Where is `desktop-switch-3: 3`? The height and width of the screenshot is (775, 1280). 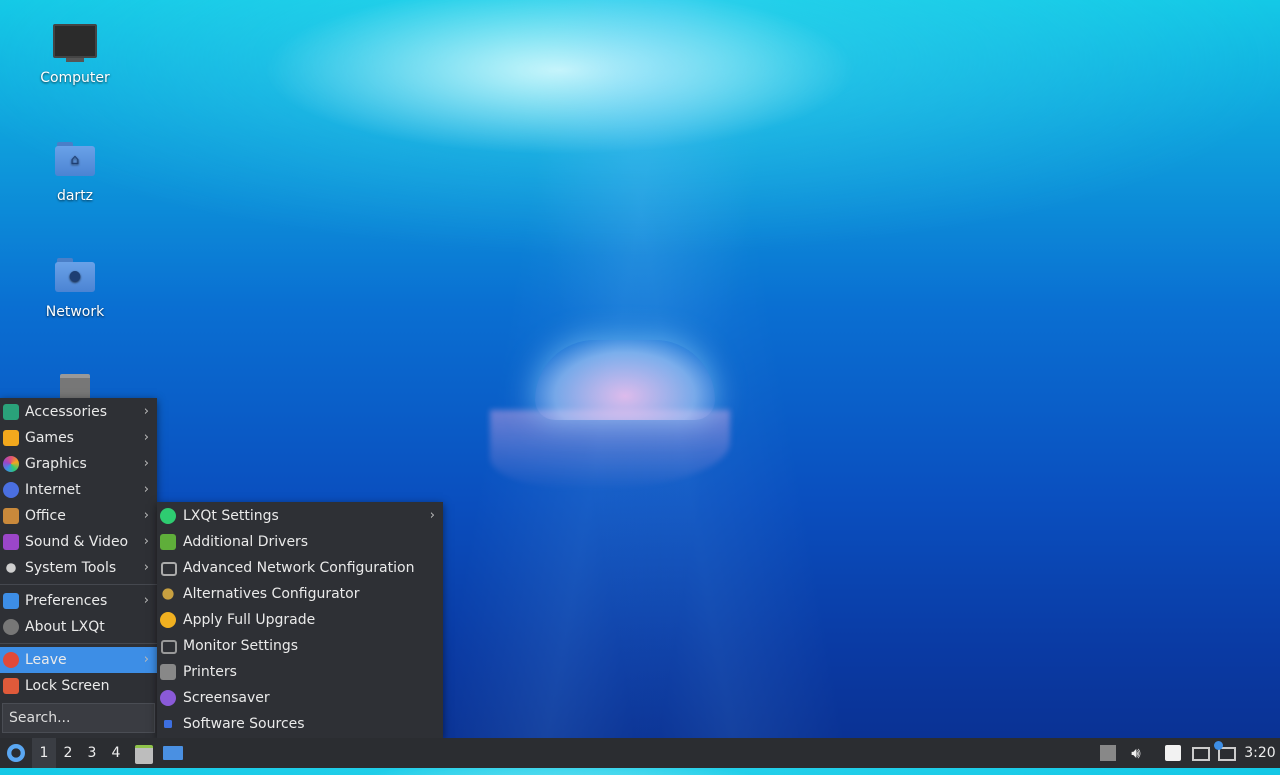 desktop-switch-3: 3 is located at coordinates (92, 753).